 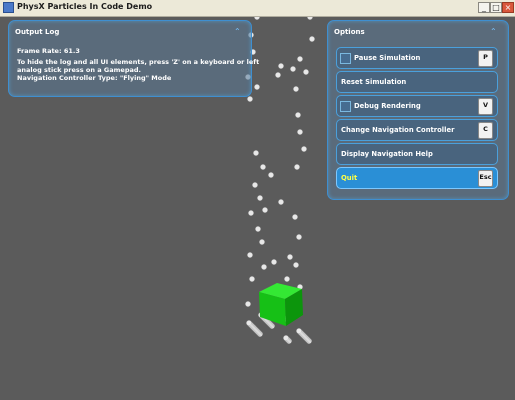 What do you see at coordinates (508, 7) in the screenshot?
I see `close-button: ×` at bounding box center [508, 7].